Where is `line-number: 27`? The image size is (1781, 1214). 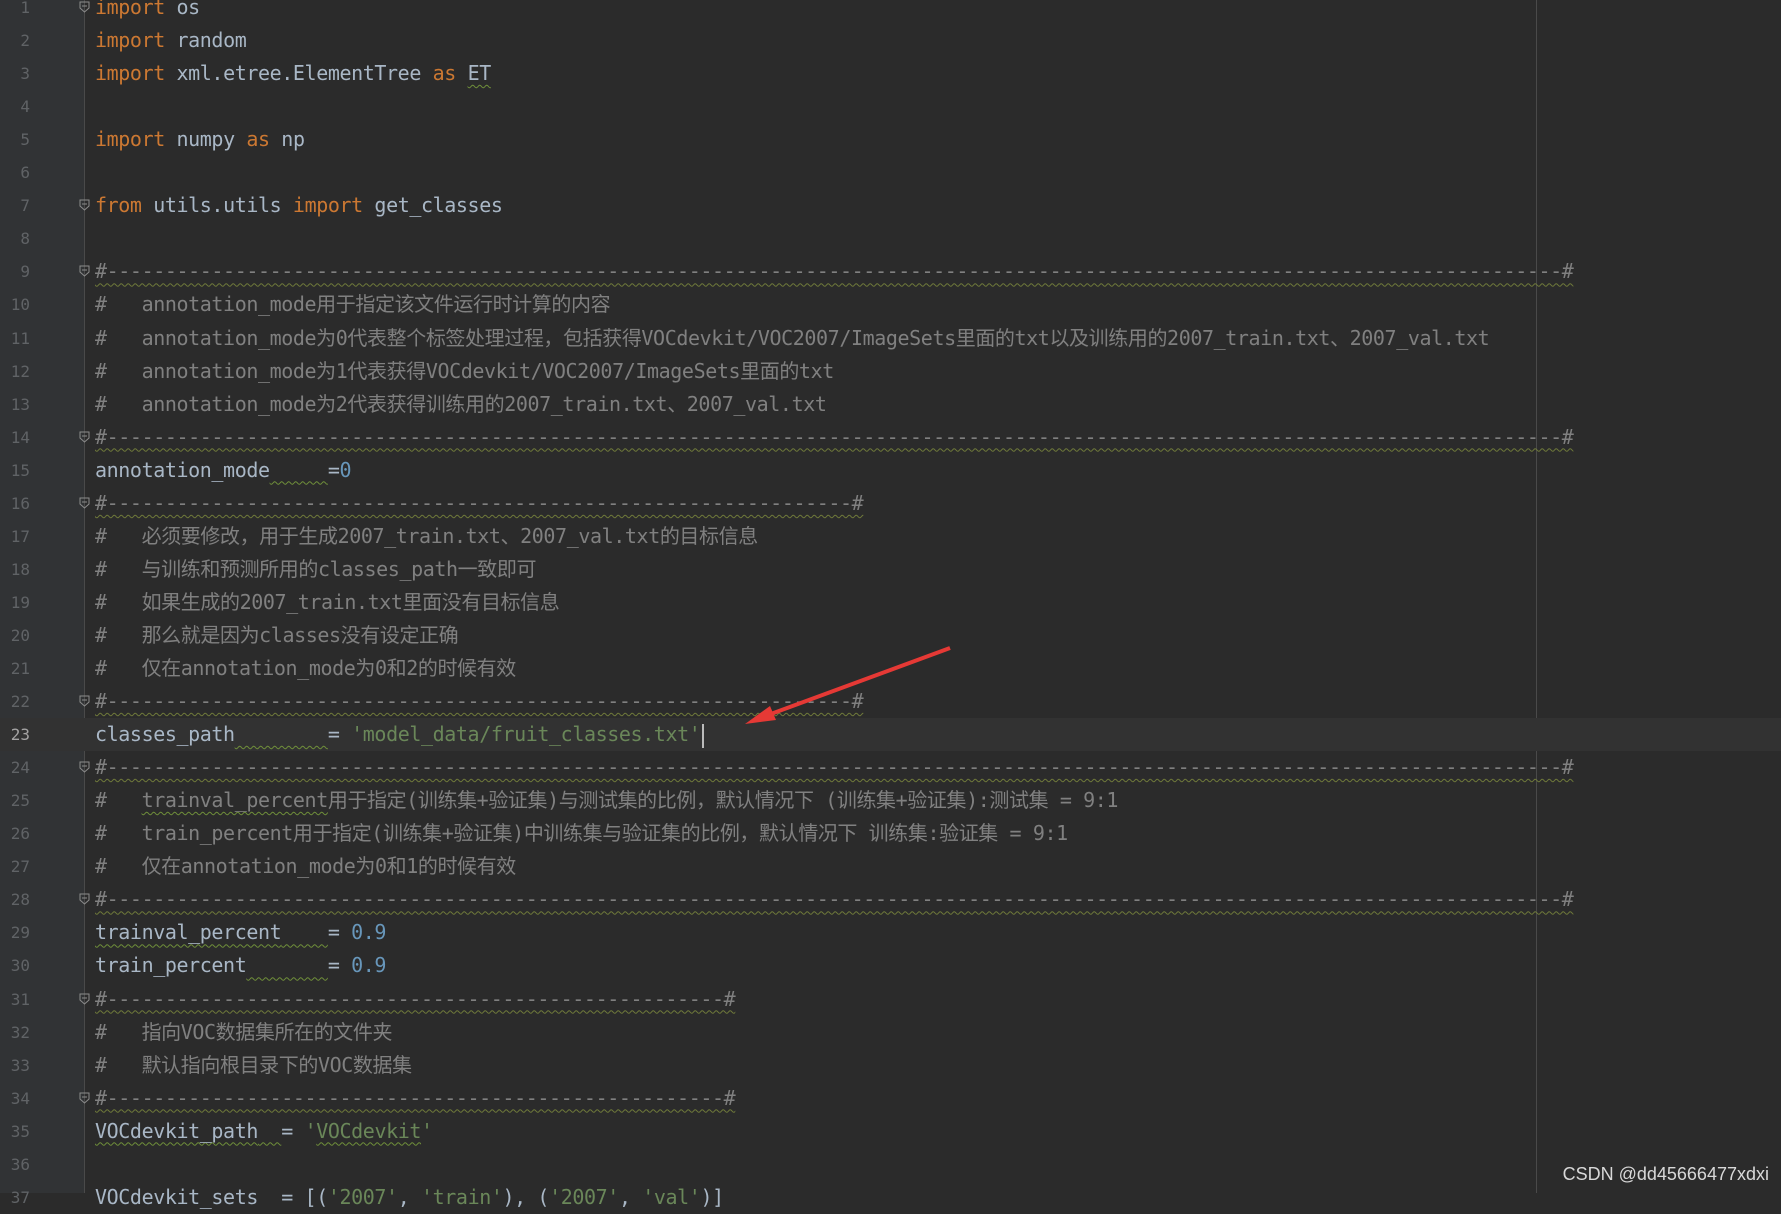 line-number: 27 is located at coordinates (15, 866).